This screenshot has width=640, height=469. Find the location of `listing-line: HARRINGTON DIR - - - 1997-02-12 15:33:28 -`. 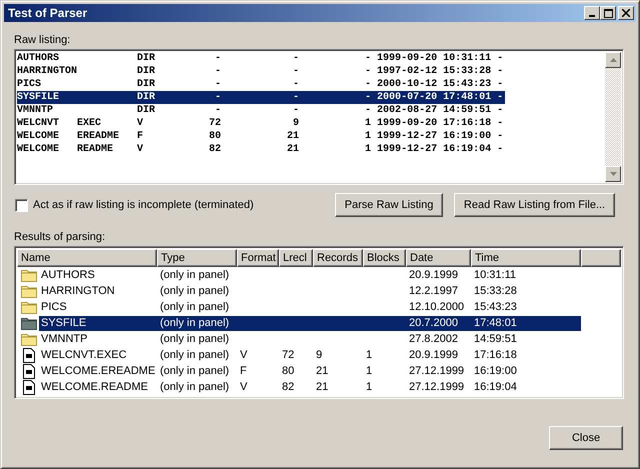

listing-line: HARRINGTON DIR - - - 1997-02-12 15:33:28 - is located at coordinates (261, 71).